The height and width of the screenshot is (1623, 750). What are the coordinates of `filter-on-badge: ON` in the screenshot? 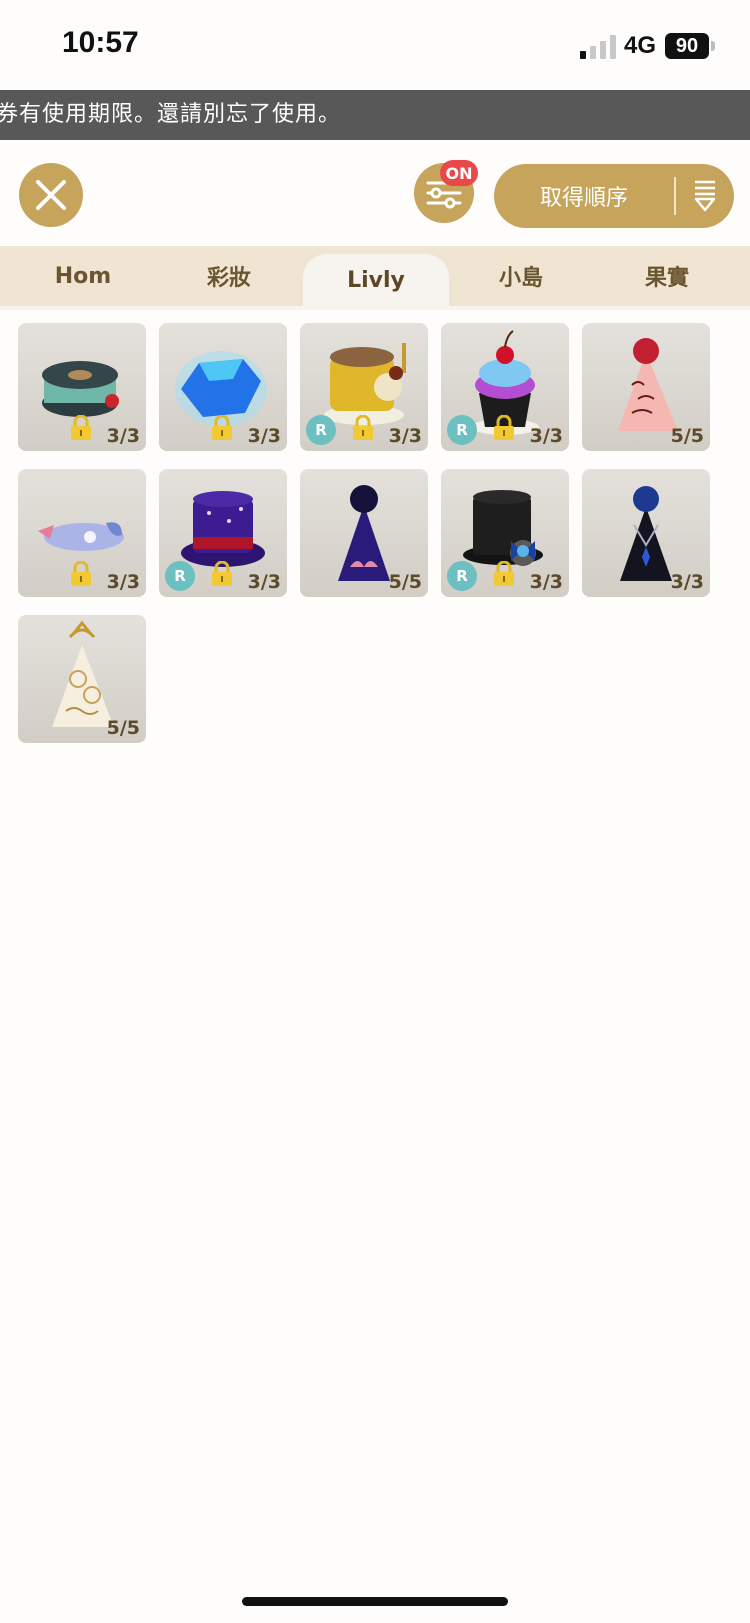 It's located at (459, 173).